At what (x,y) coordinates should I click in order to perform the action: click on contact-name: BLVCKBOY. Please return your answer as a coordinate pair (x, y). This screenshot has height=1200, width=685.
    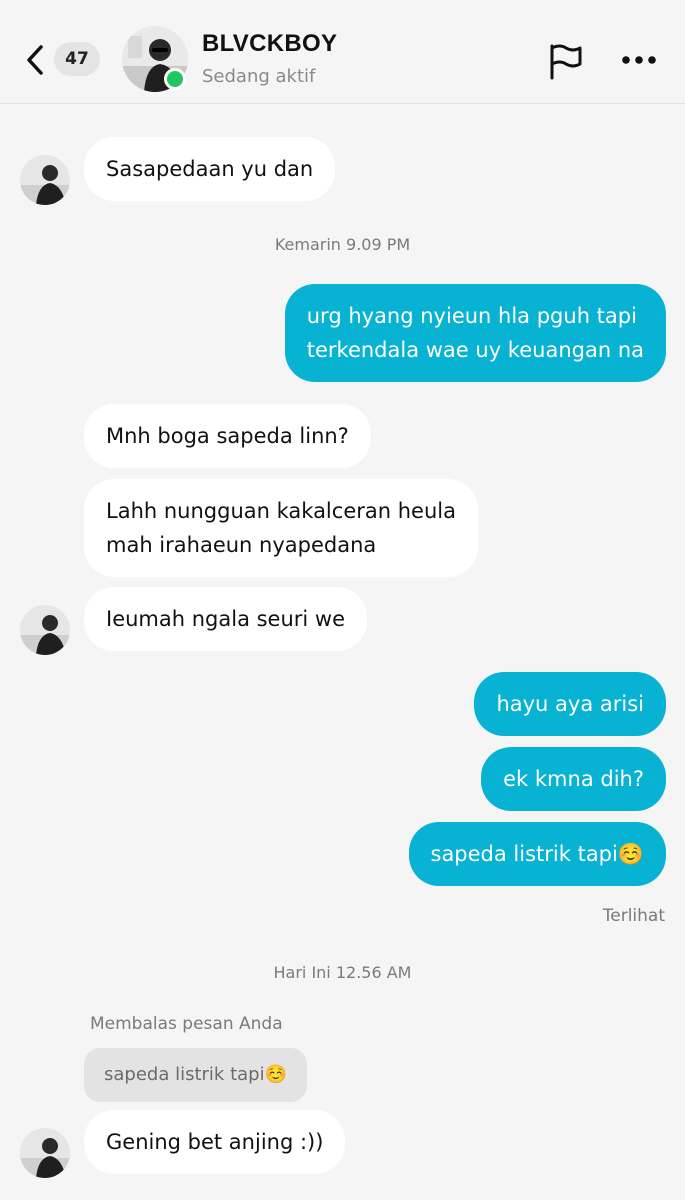
    Looking at the image, I should click on (269, 44).